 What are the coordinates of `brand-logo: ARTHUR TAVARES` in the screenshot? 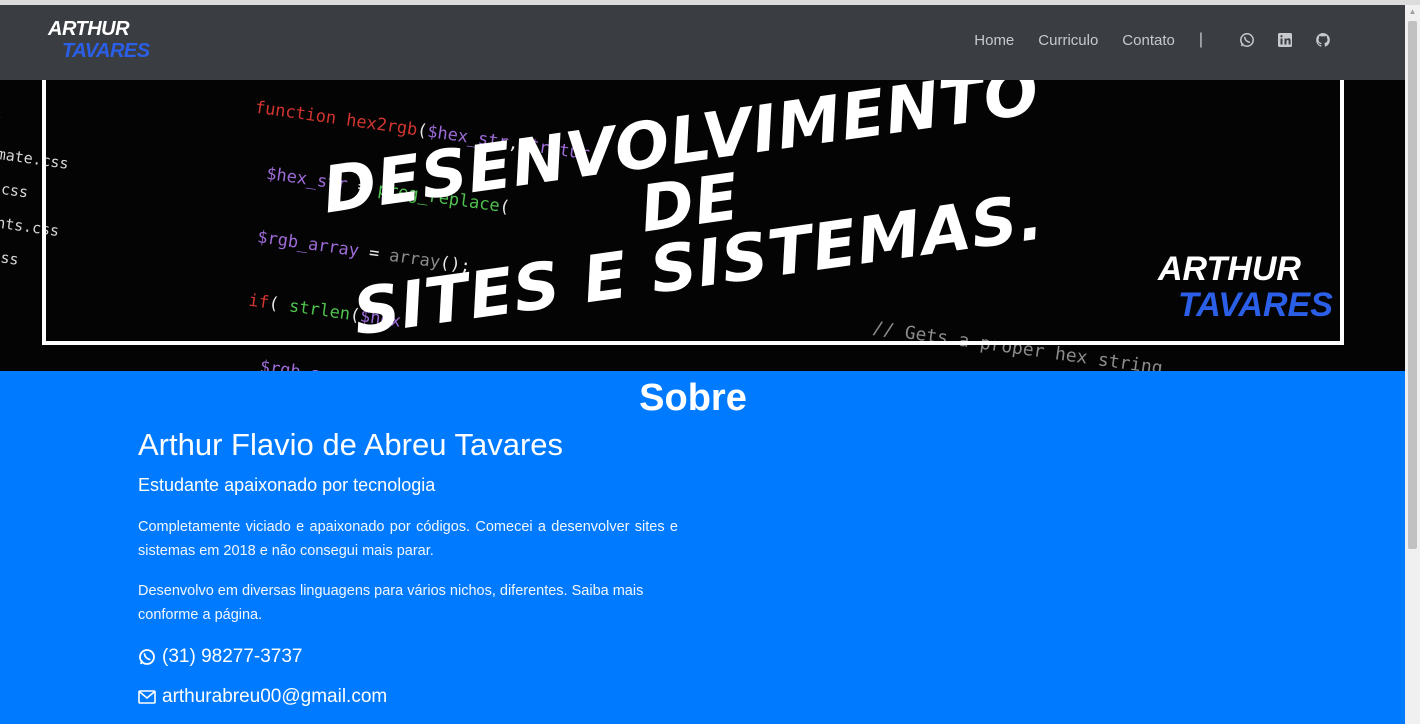 It's located at (99, 40).